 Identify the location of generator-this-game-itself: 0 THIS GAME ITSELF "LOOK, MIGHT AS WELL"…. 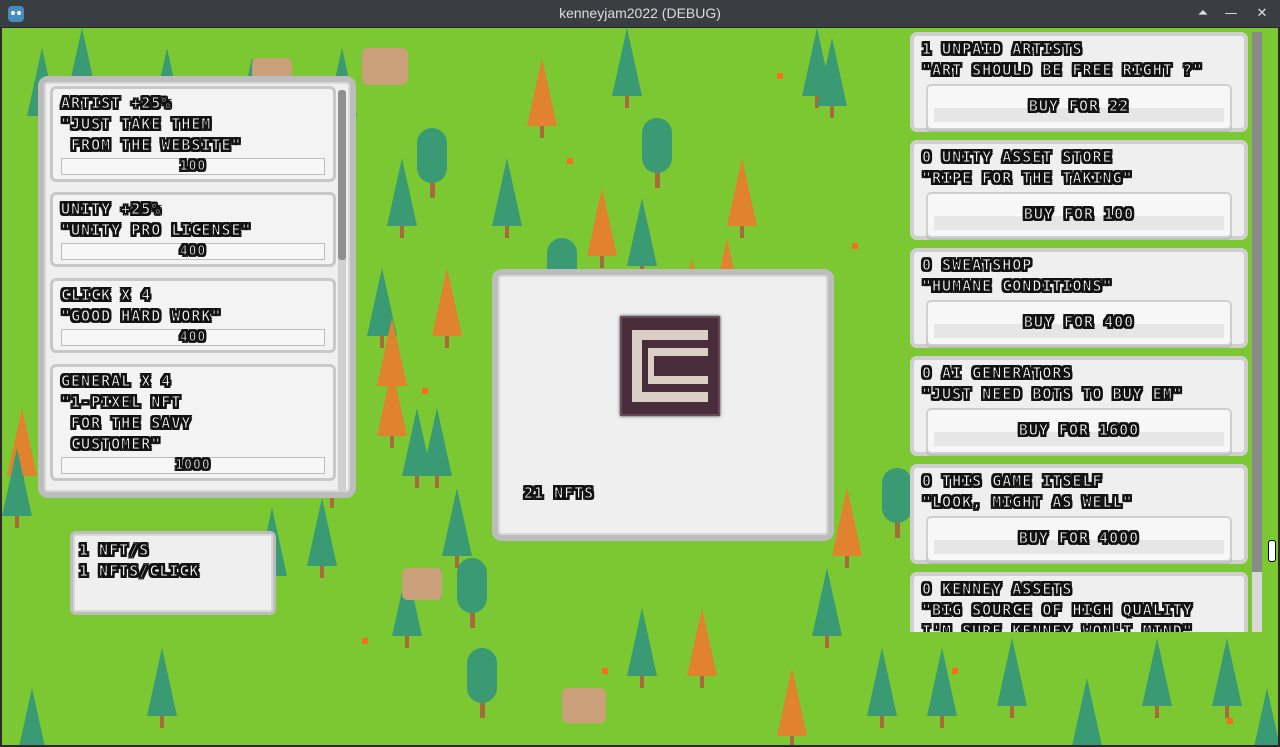
(1079, 514).